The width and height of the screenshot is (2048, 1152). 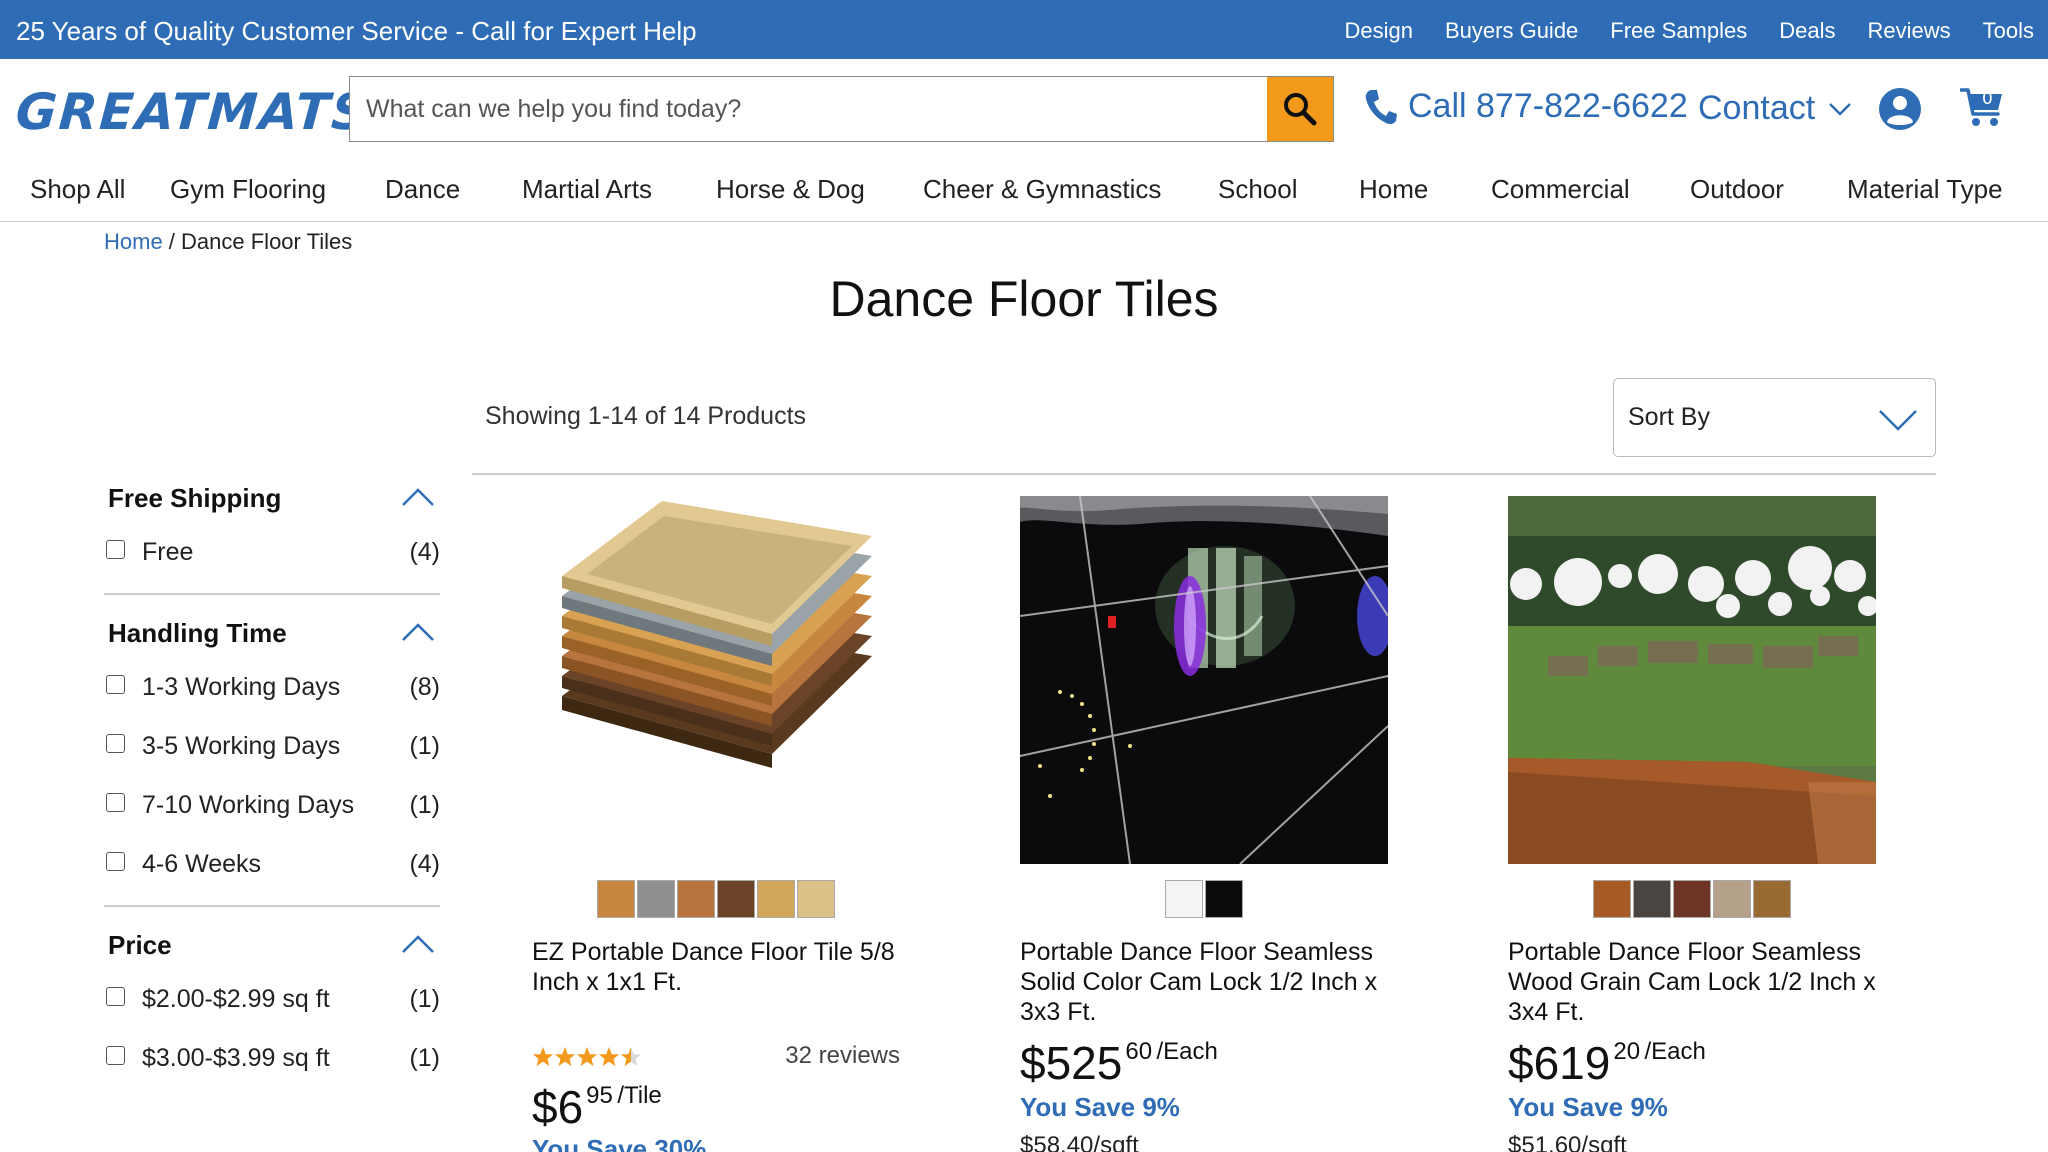 What do you see at coordinates (236, 1058) in the screenshot?
I see `facet-option-label: $3.00-$3.99 sq ft` at bounding box center [236, 1058].